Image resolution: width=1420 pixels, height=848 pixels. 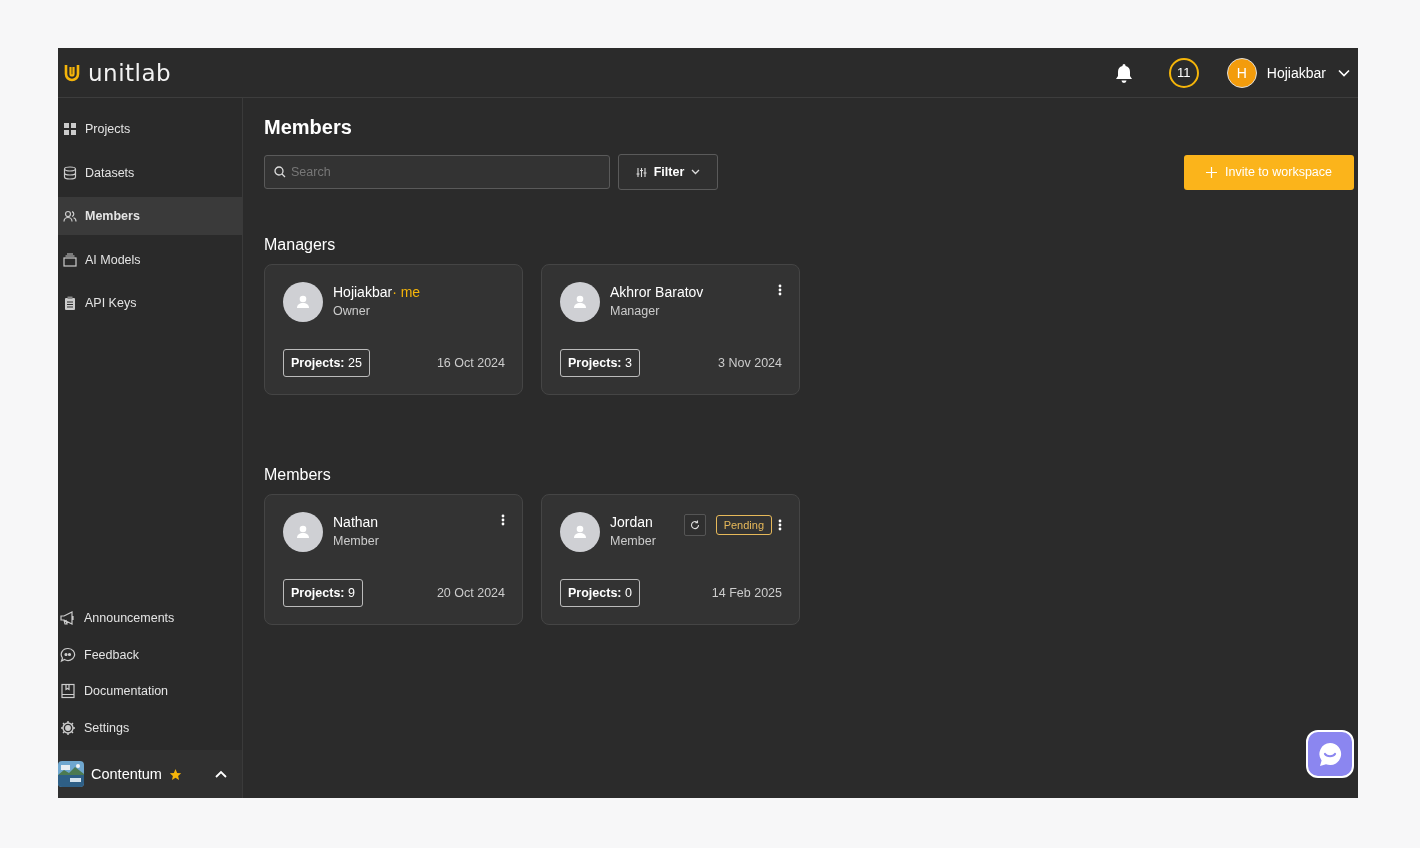 I want to click on status-badge: Pending, so click(x=743, y=525).